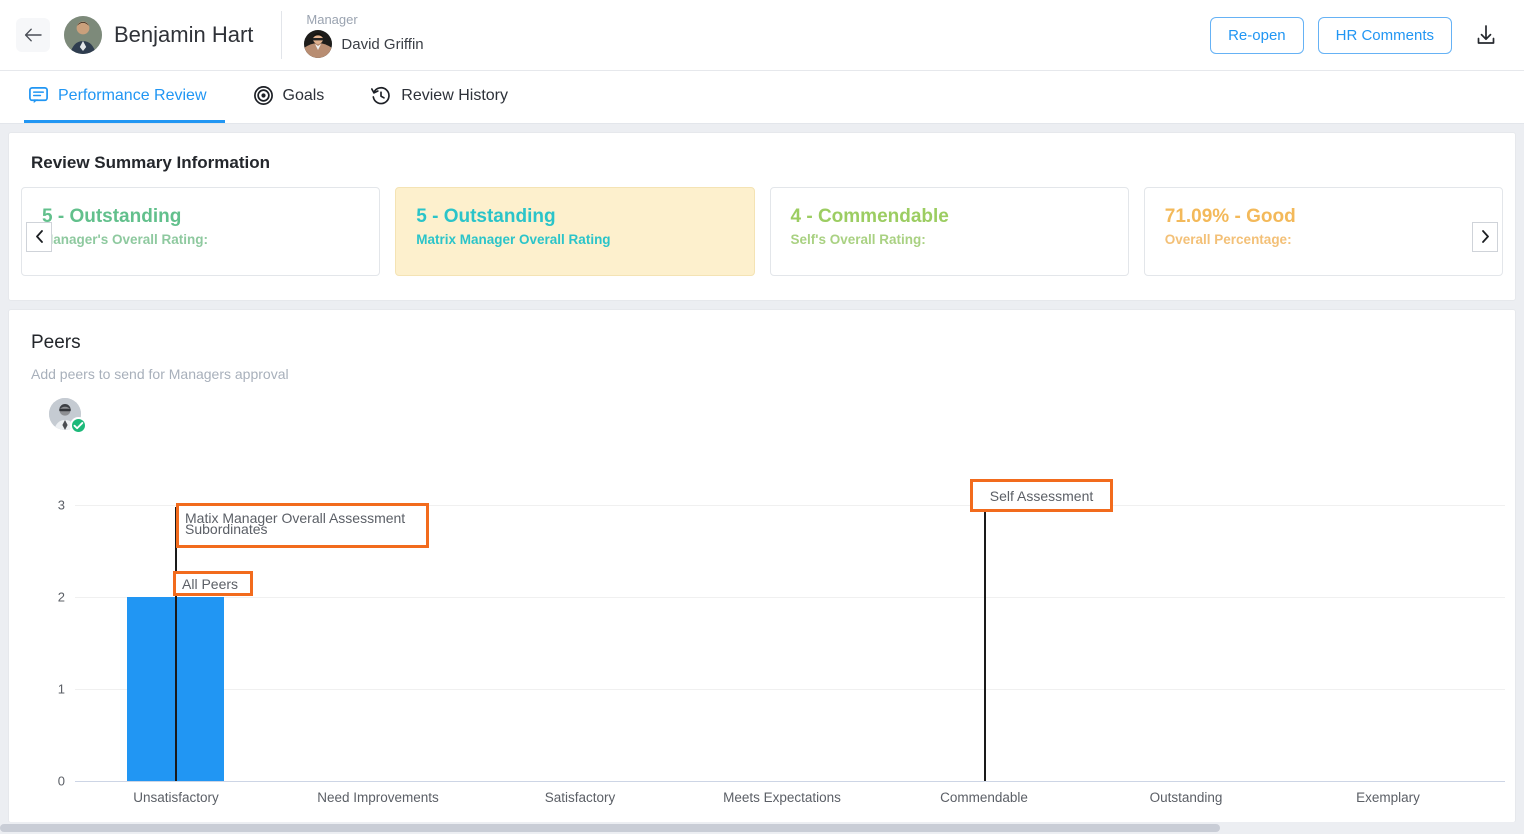 The width and height of the screenshot is (1524, 834). Describe the element at coordinates (61, 689) in the screenshot. I see `y-tick-label: 1` at that location.